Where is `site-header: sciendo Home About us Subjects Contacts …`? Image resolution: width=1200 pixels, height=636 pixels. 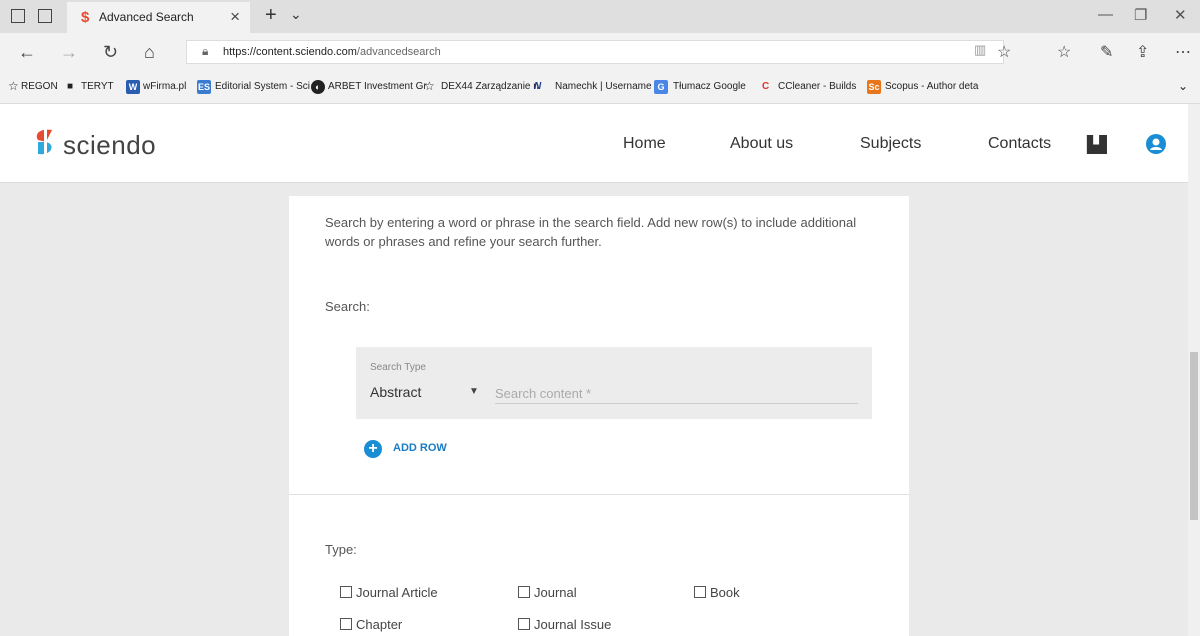
site-header: sciendo Home About us Subjects Contacts … is located at coordinates (594, 143).